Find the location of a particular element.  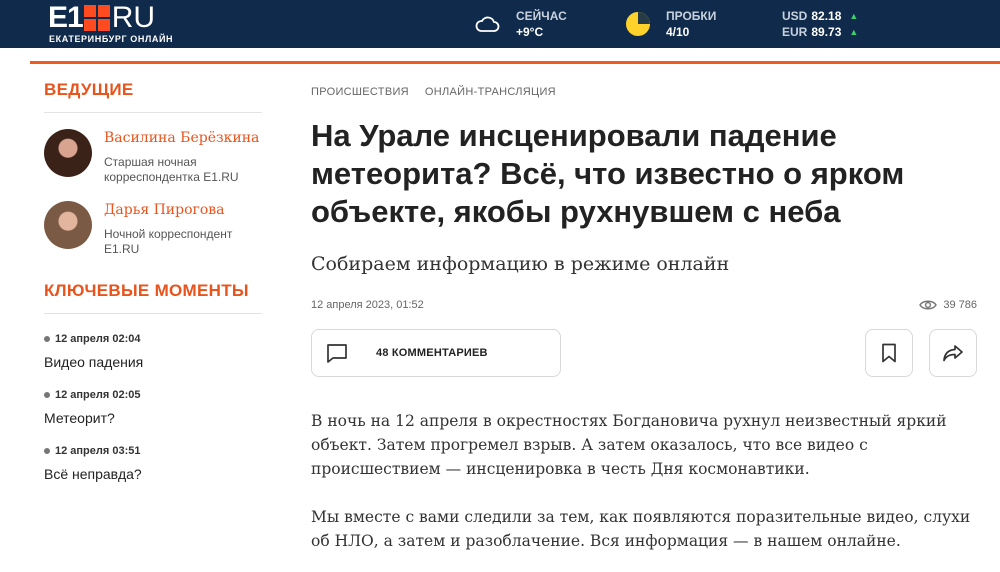

currency-code: EUR is located at coordinates (795, 32).